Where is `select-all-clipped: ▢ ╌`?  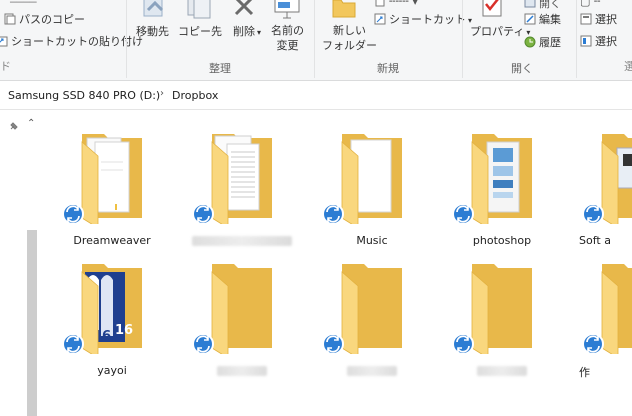 select-all-clipped: ▢ ╌ is located at coordinates (590, 4).